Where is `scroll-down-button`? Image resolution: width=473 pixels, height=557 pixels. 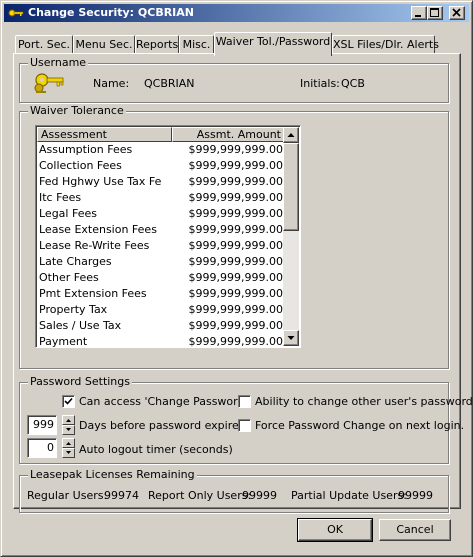
scroll-down-button is located at coordinates (291, 338).